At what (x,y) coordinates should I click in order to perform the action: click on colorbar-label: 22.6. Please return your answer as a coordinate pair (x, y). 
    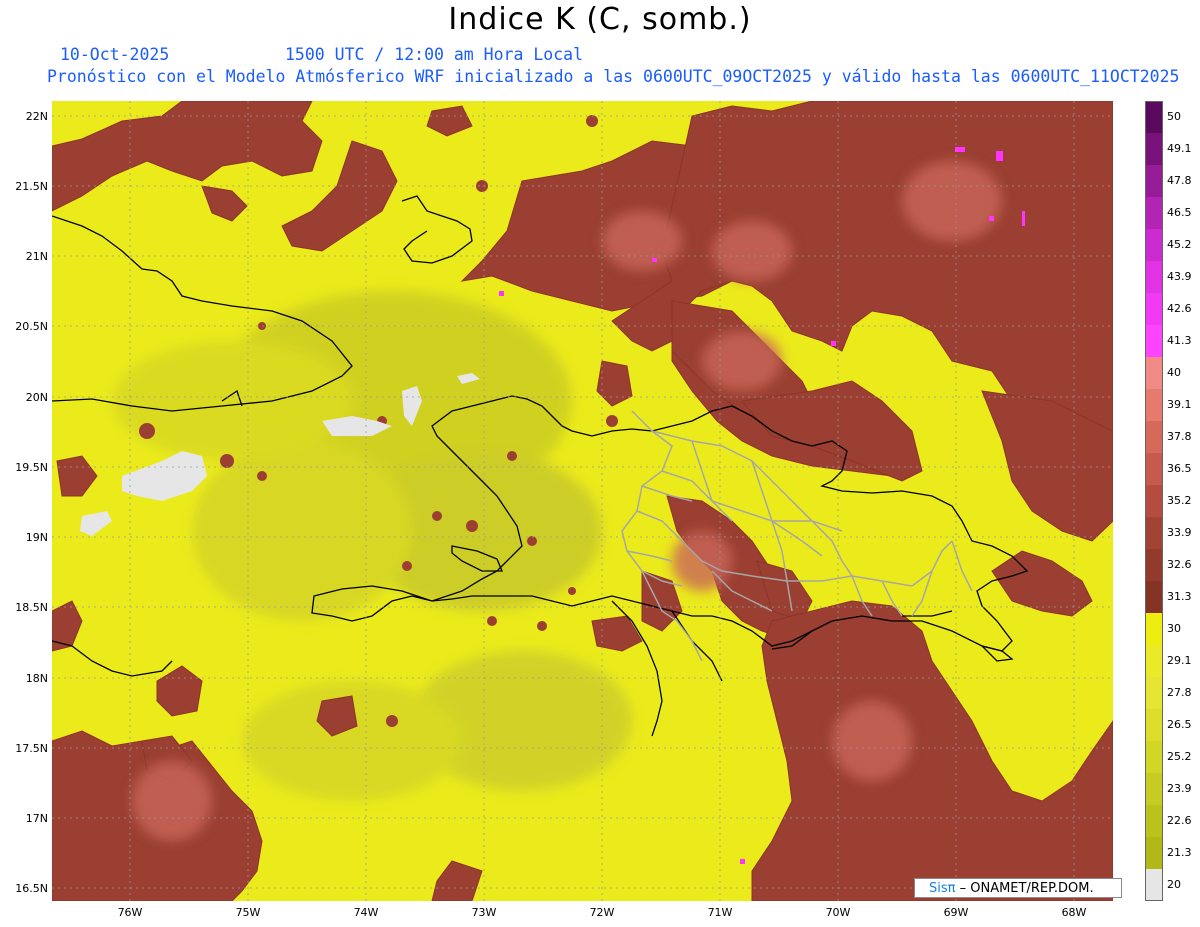
    Looking at the image, I should click on (1179, 820).